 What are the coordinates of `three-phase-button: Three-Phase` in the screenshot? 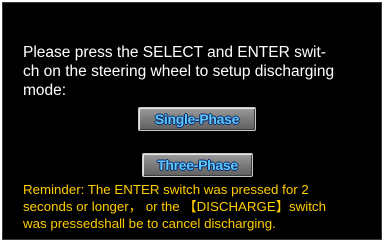 It's located at (197, 165).